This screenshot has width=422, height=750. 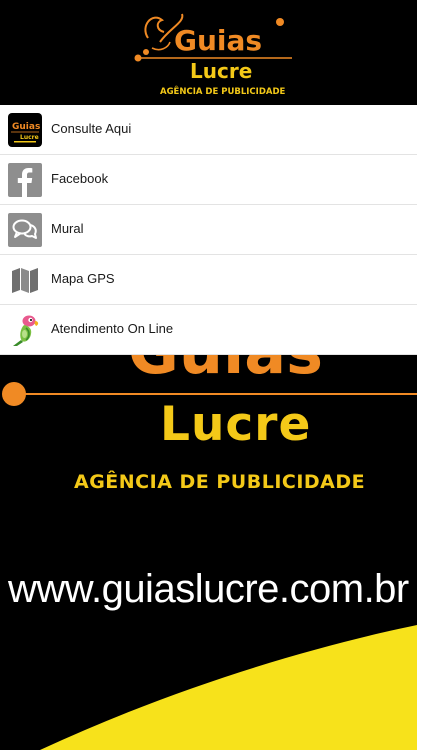 I want to click on menu-item-mapa-gps: Mapa GPS, so click(x=208, y=280).